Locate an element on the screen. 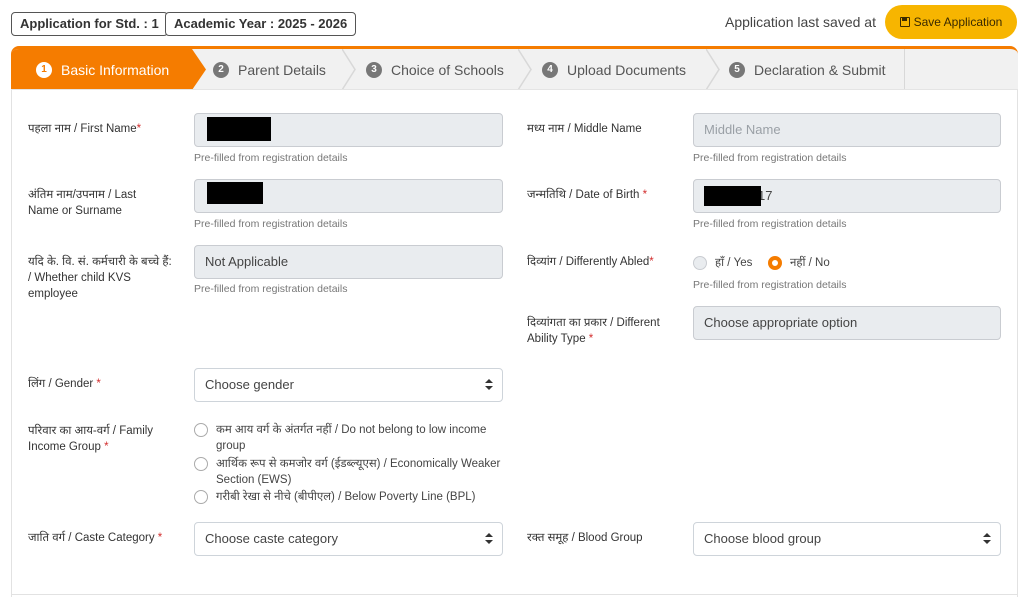 Image resolution: width=1024 pixels, height=597 pixels. gender-label: लिंग / Gender * is located at coordinates (64, 384).